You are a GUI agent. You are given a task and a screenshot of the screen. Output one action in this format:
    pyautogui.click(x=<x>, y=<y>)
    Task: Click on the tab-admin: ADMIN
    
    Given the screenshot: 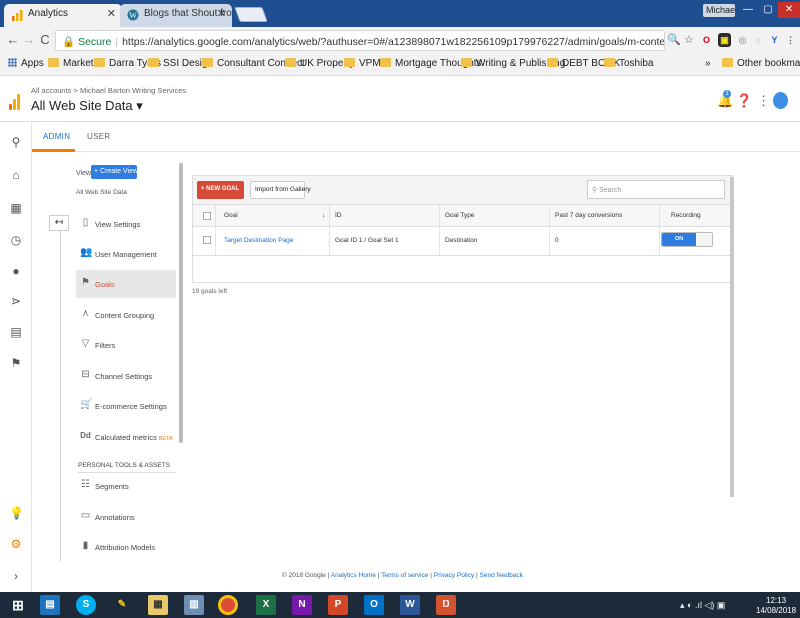 What is the action you would take?
    pyautogui.click(x=56, y=136)
    